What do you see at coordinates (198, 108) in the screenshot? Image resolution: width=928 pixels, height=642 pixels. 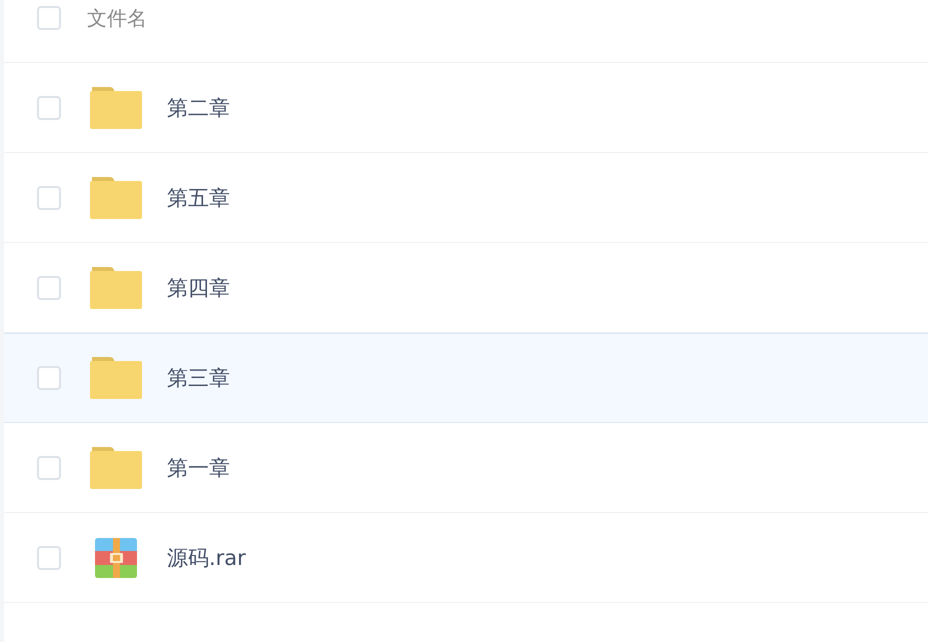 I see `file-name: 第二章` at bounding box center [198, 108].